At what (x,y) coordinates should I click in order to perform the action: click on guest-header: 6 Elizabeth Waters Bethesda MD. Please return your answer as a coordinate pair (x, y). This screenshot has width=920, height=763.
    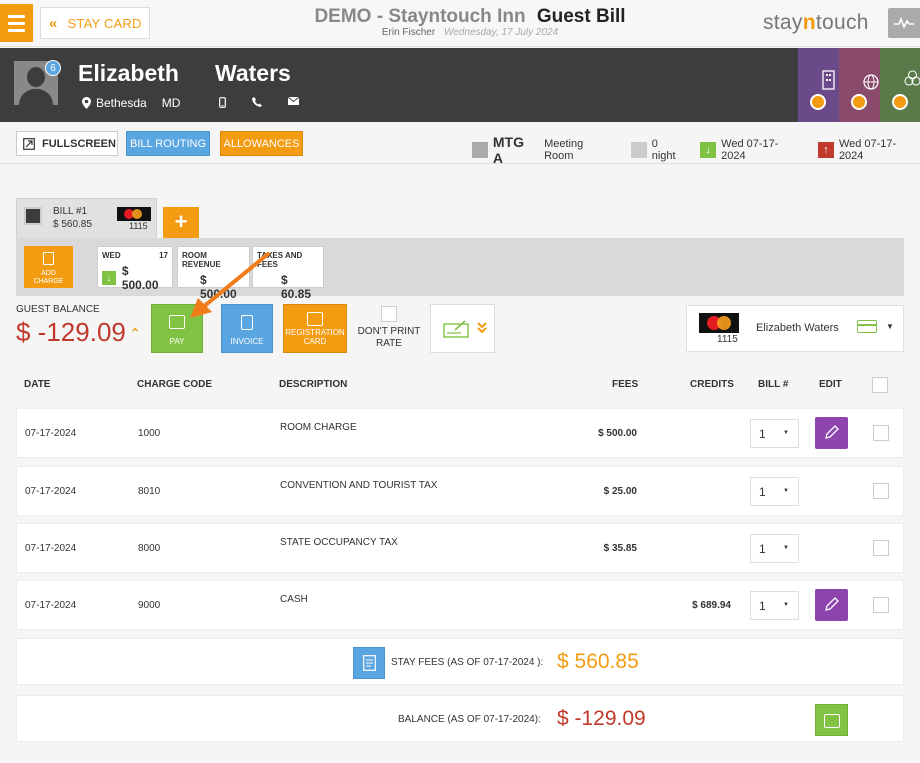
    Looking at the image, I should click on (460, 85).